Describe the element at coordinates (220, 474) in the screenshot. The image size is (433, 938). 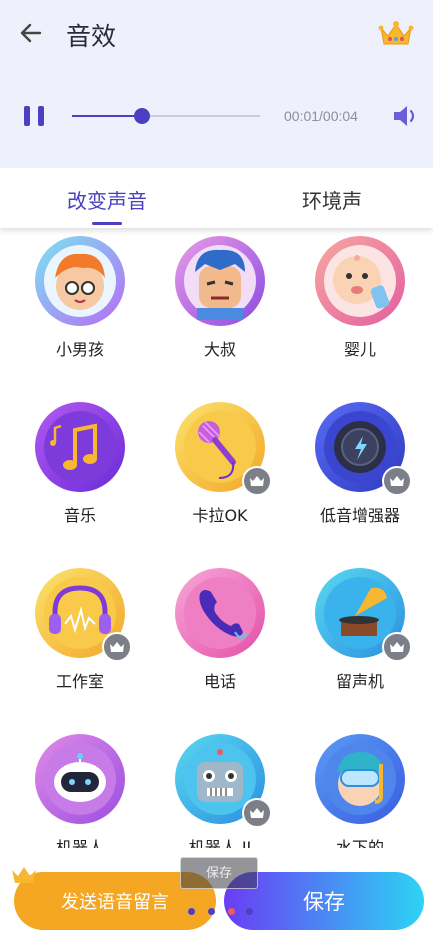
I see `effect-item-karaoke: 卡拉OK` at that location.